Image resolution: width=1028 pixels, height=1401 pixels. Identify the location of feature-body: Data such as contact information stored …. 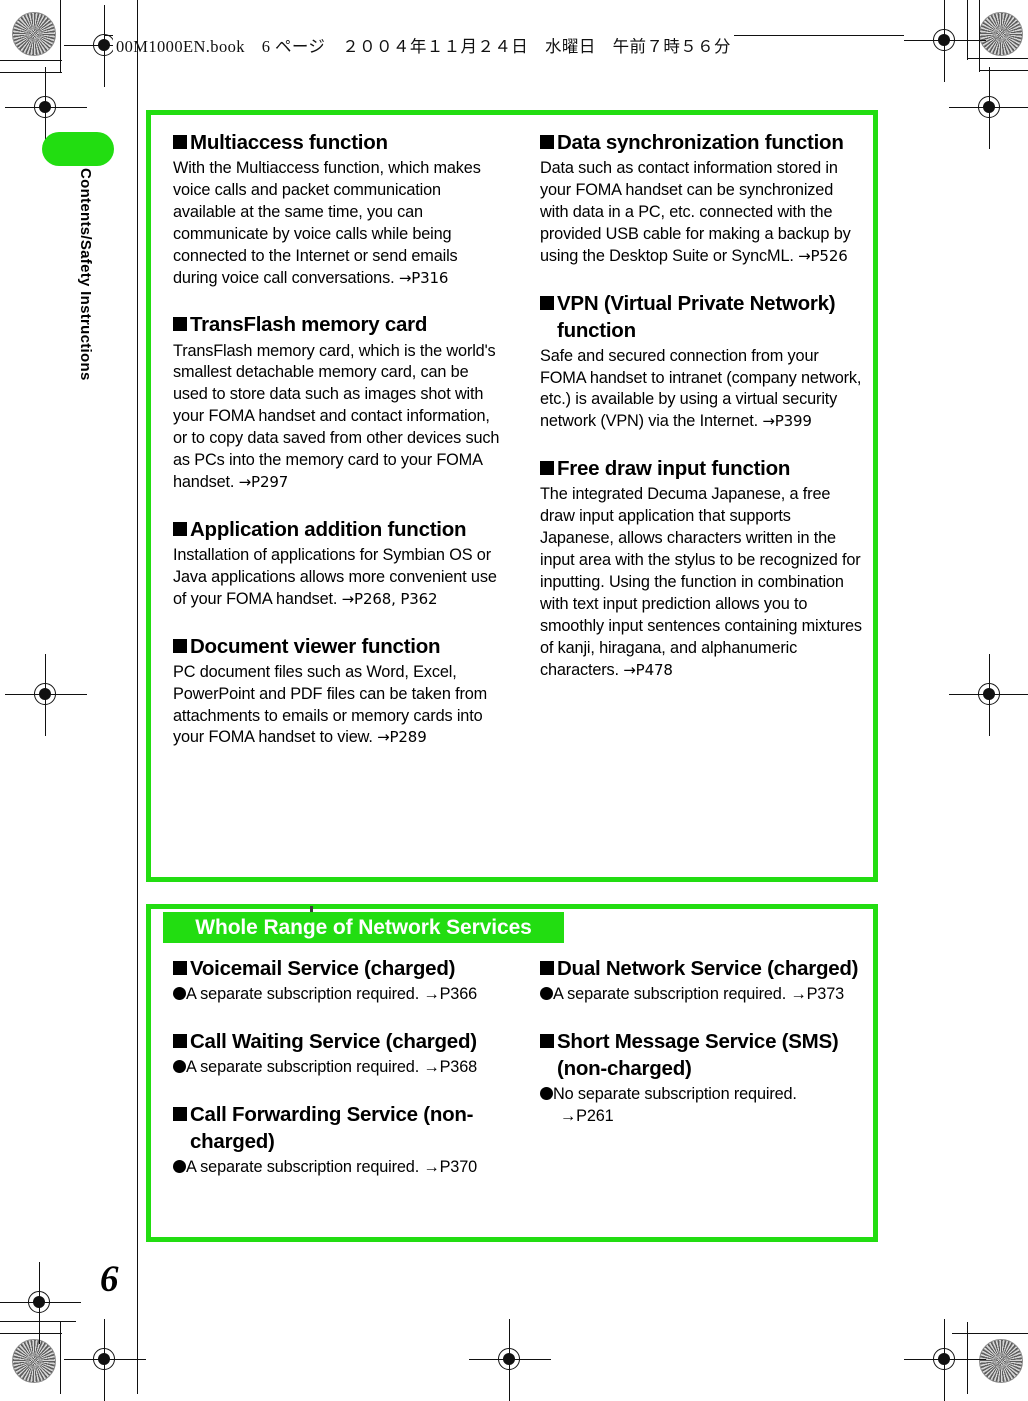
(701, 213).